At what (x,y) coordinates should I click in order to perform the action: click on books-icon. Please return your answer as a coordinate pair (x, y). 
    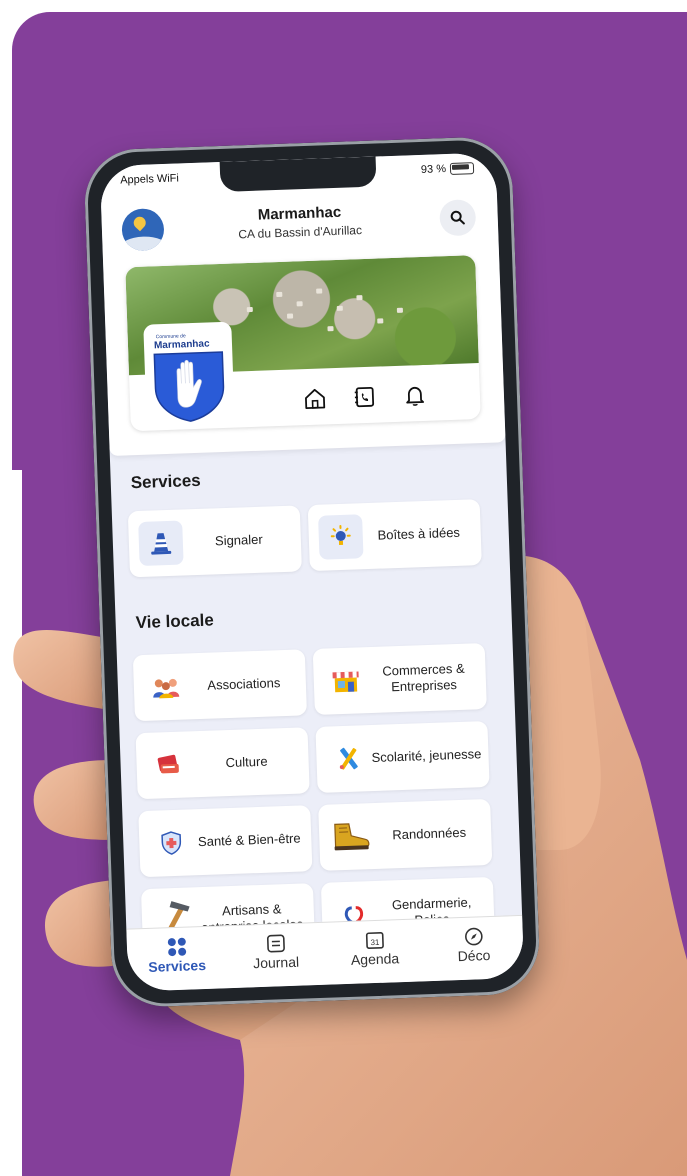
    Looking at the image, I should click on (169, 765).